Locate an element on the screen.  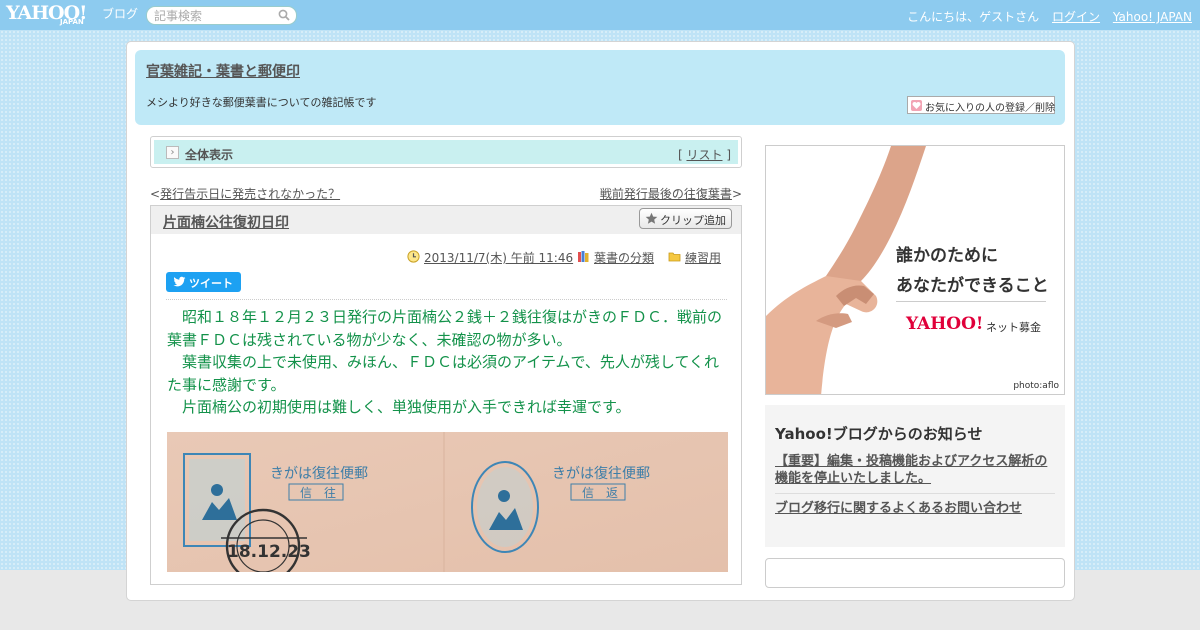
notice-item: ブログ移行に関するよくあるお問い合わせ is located at coordinates (915, 508).